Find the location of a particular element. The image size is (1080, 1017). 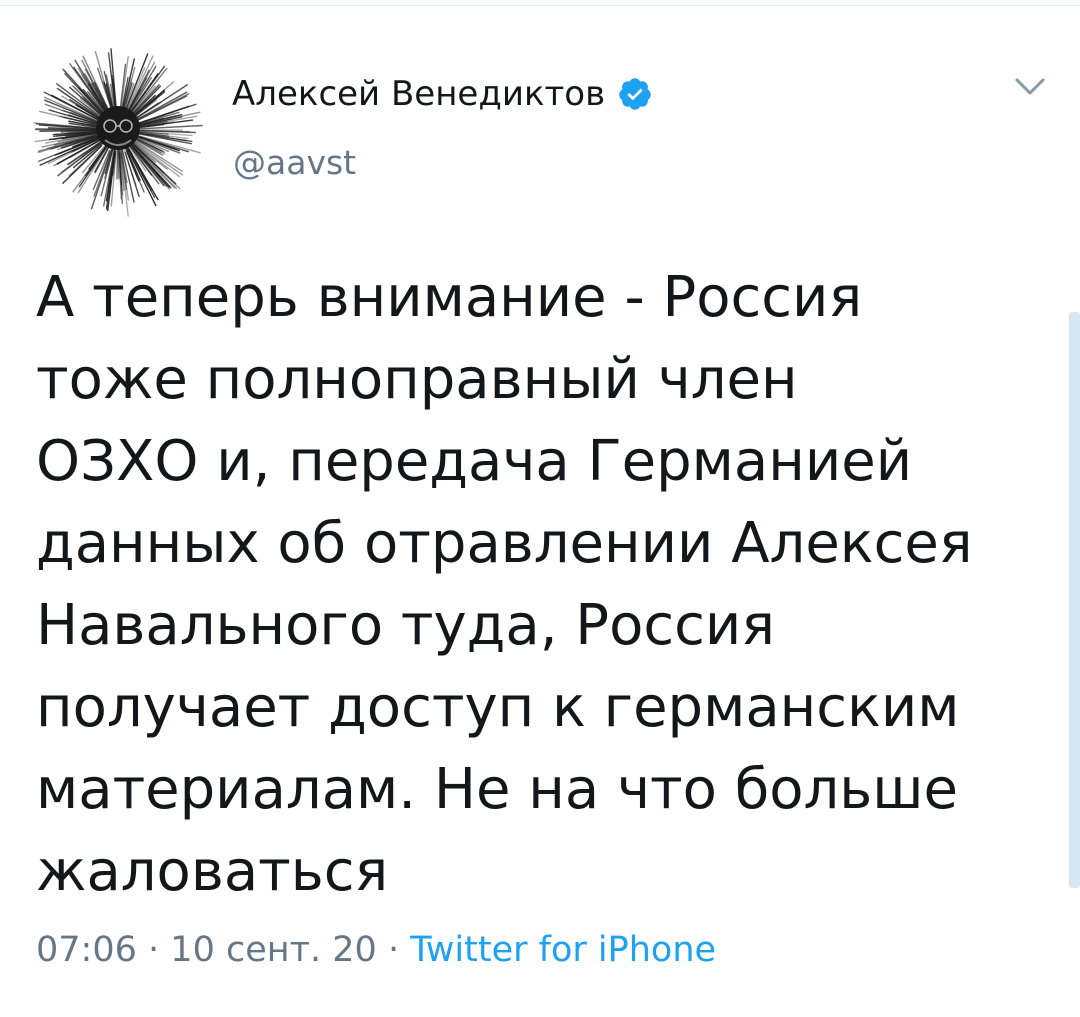

chevron-down-icon is located at coordinates (1030, 87).